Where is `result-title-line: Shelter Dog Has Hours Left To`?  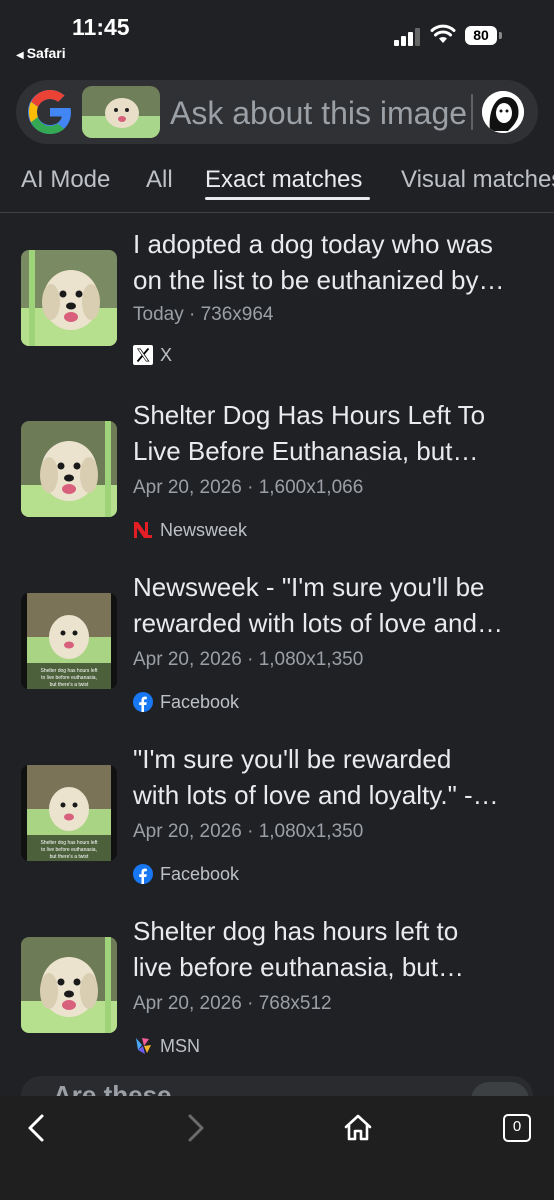 result-title-line: Shelter Dog Has Hours Left To is located at coordinates (309, 415).